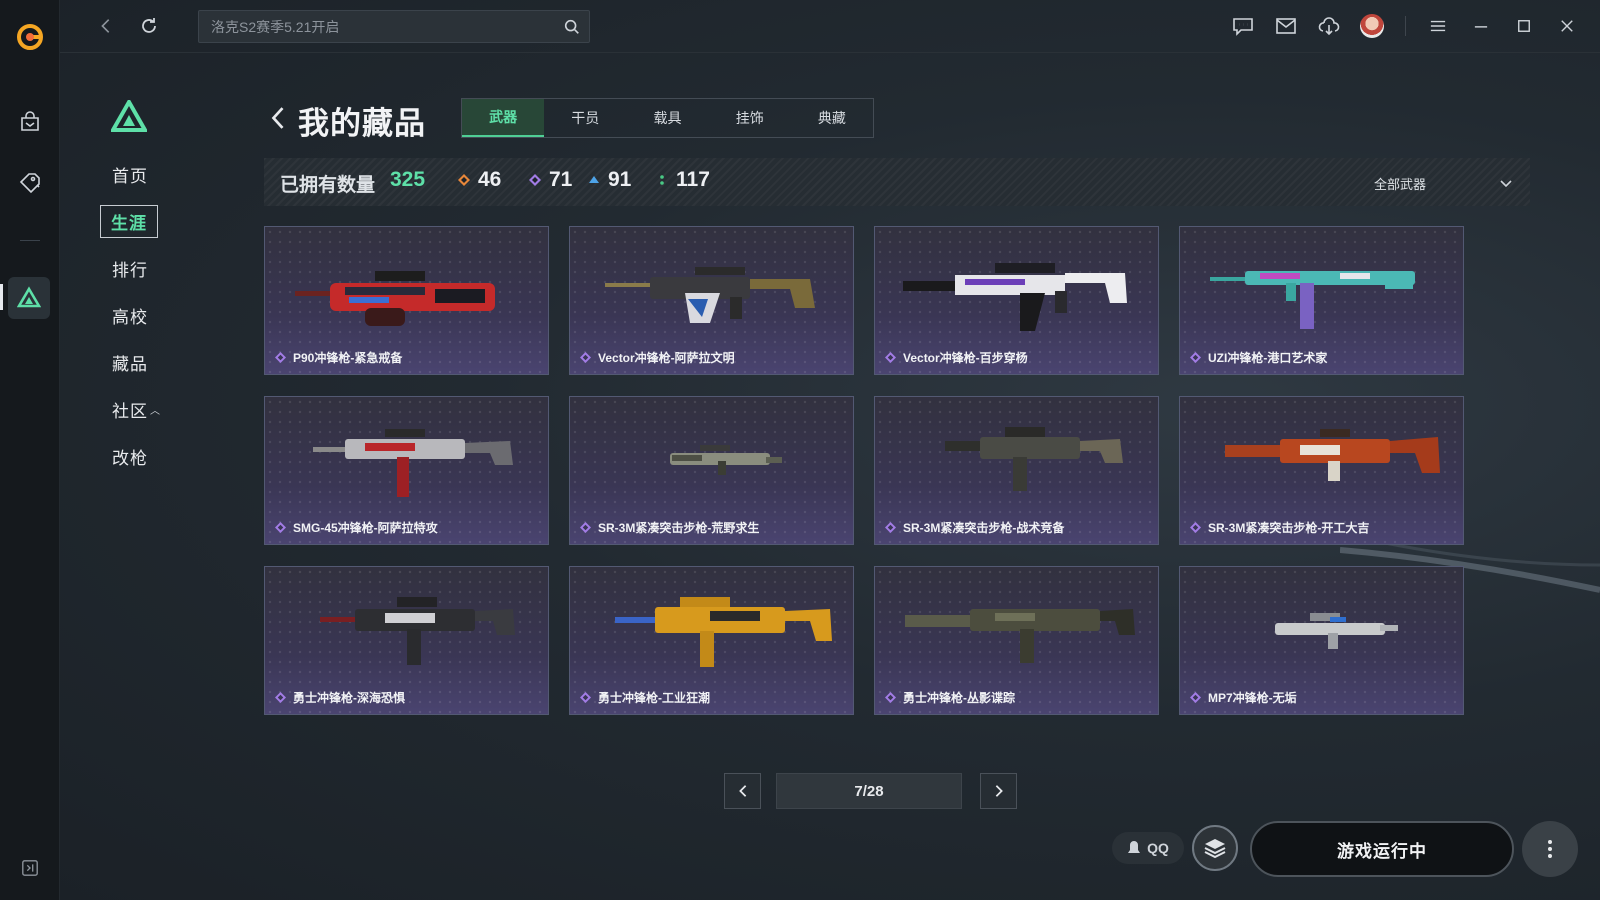 The image size is (1600, 900). Describe the element at coordinates (340, 697) in the screenshot. I see `item-label: 勇士冲锋枪-深海恐惧` at that location.